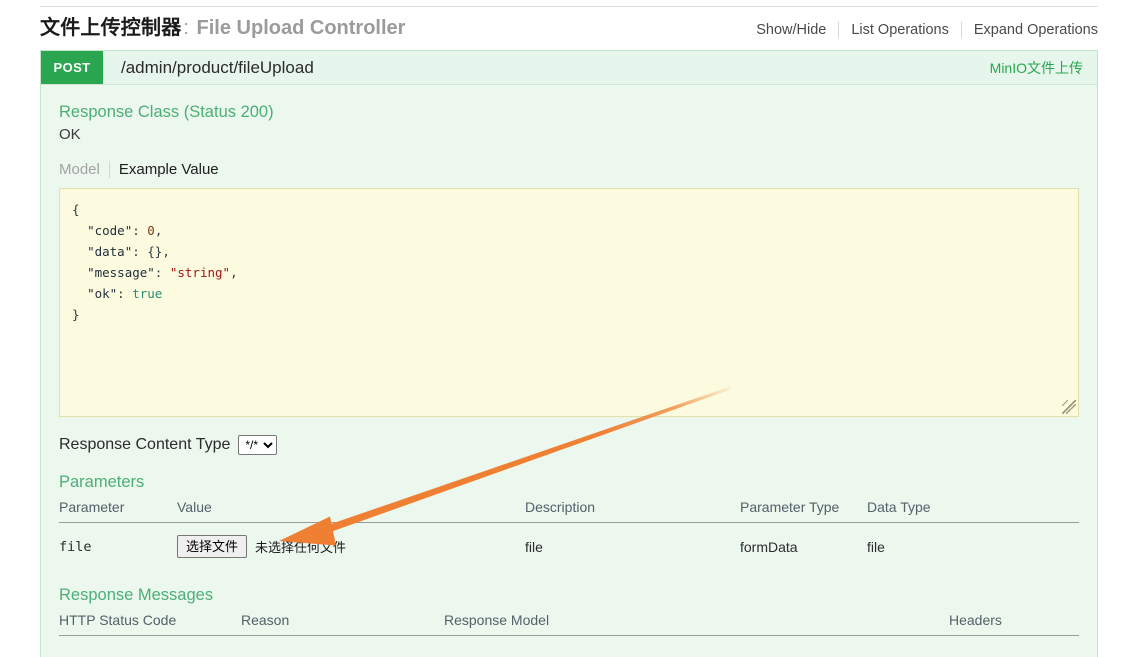 Image resolution: width=1134 pixels, height=657 pixels. Describe the element at coordinates (973, 511) in the screenshot. I see `column-header-data-type: Data Type` at that location.